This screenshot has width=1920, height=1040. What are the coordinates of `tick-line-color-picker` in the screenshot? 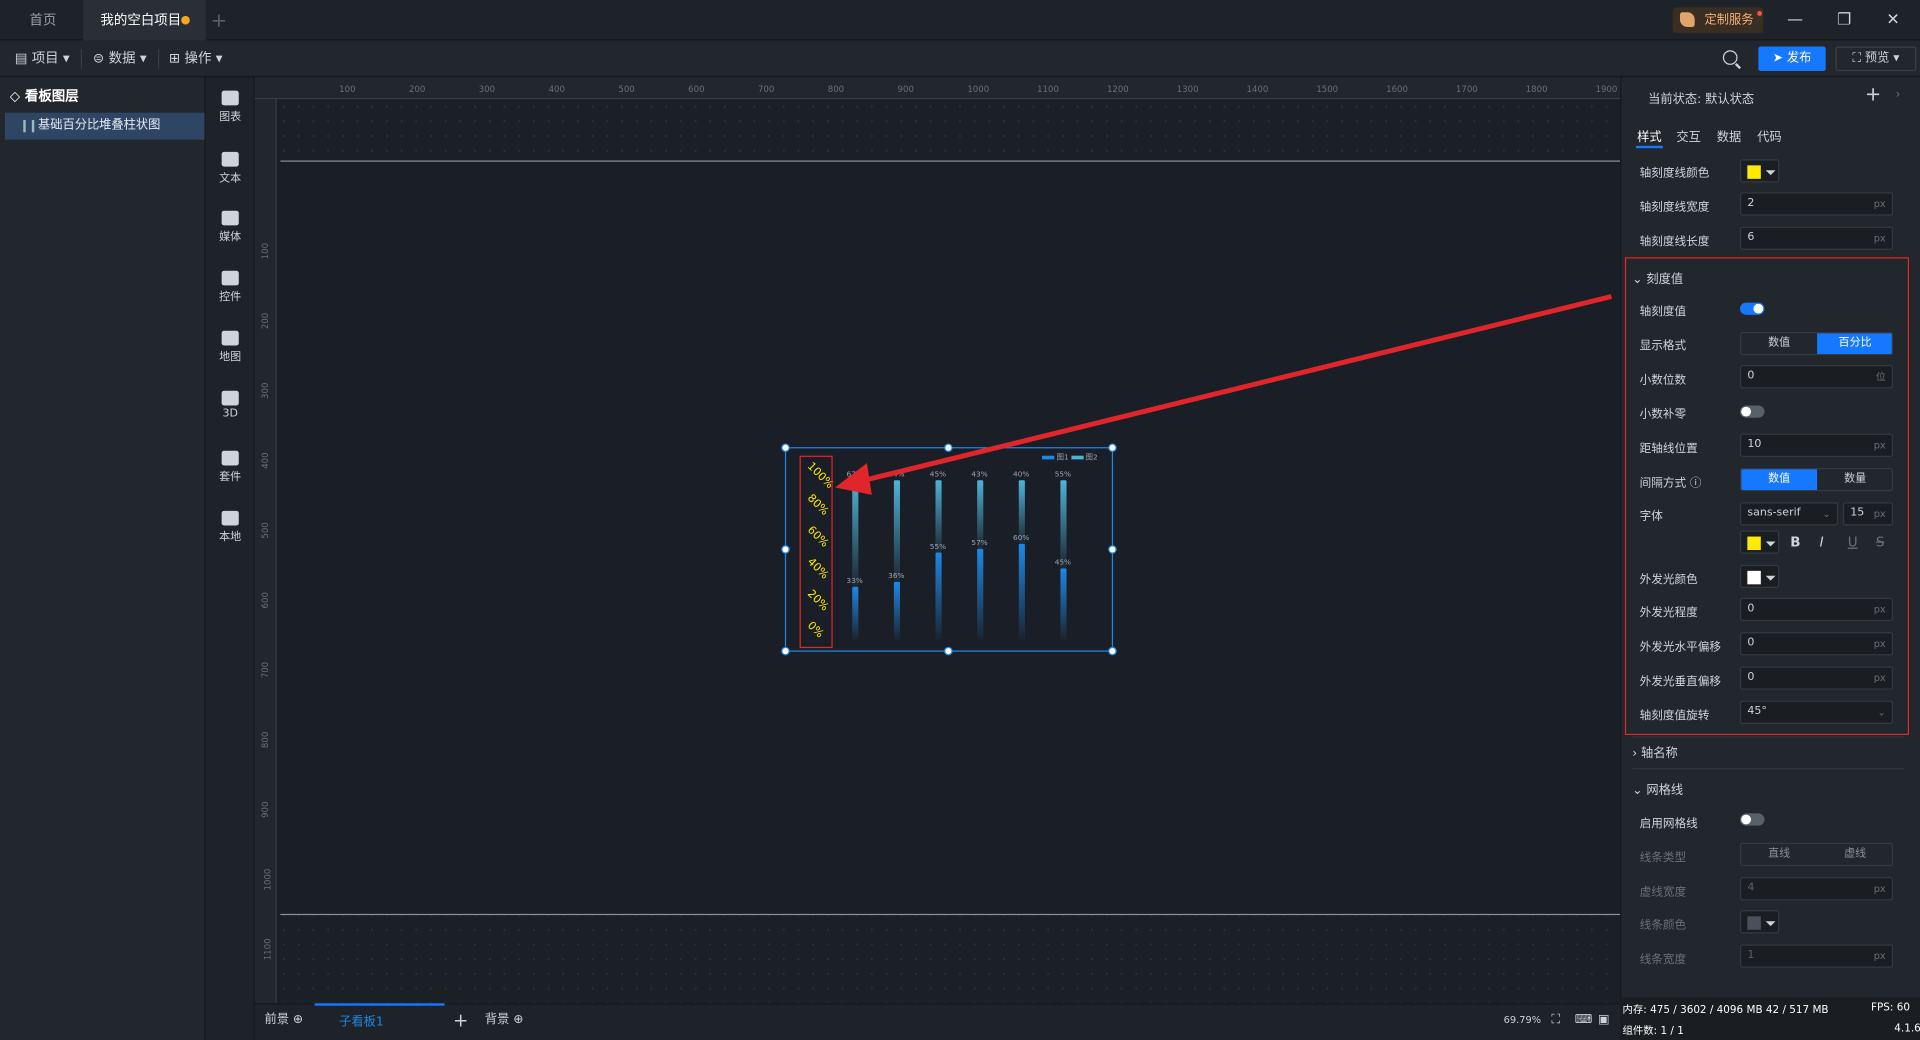 It's located at (1760, 171).